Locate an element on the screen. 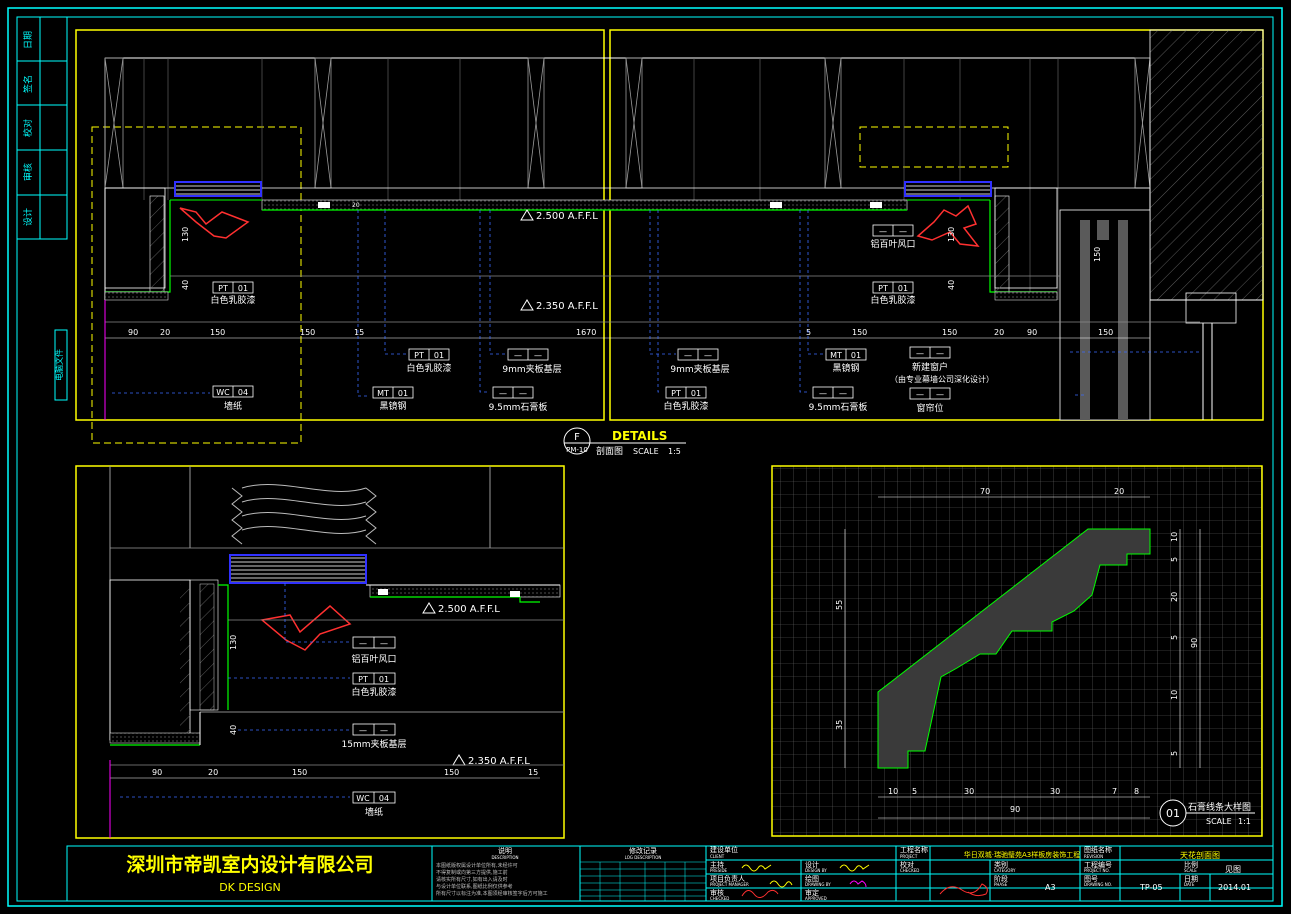  strip-label-design: 设计 is located at coordinates (28, 217).